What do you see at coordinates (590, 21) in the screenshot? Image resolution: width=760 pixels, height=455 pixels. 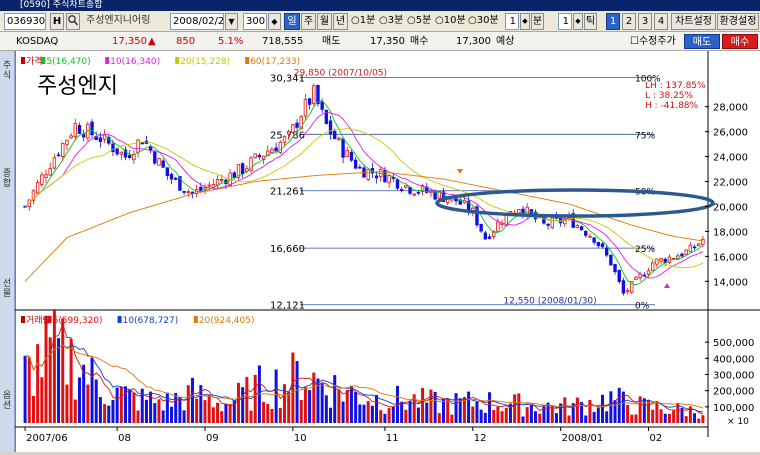 I see `tick-button: 틱` at bounding box center [590, 21].